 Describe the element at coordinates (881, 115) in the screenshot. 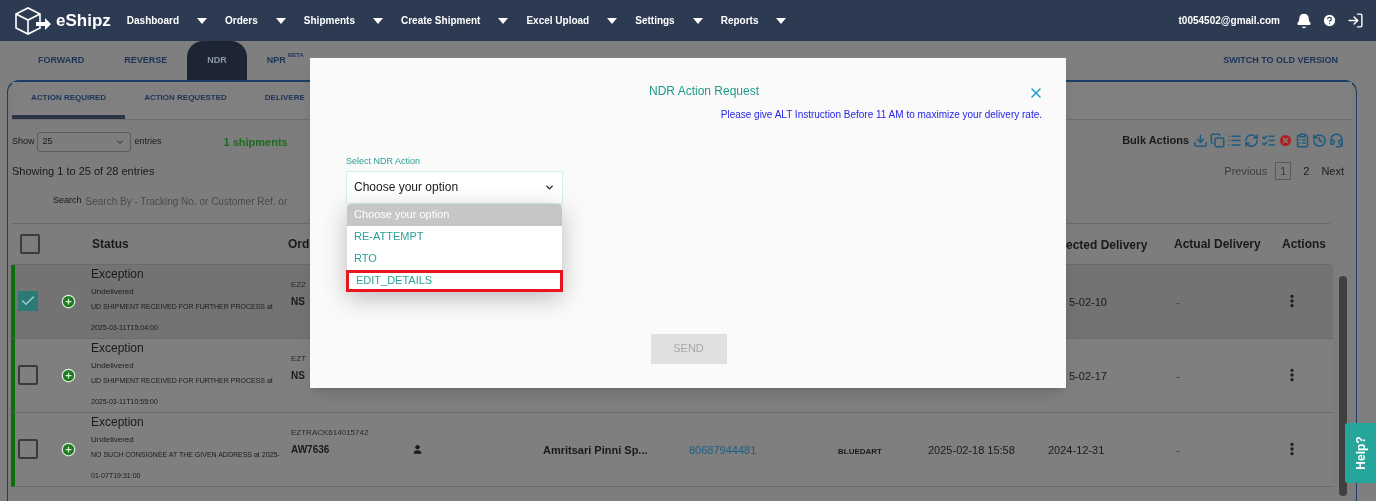

I see `delivery-notice: Please give ALT Instruction Before 11 AM to maximize your delivery rate.` at that location.